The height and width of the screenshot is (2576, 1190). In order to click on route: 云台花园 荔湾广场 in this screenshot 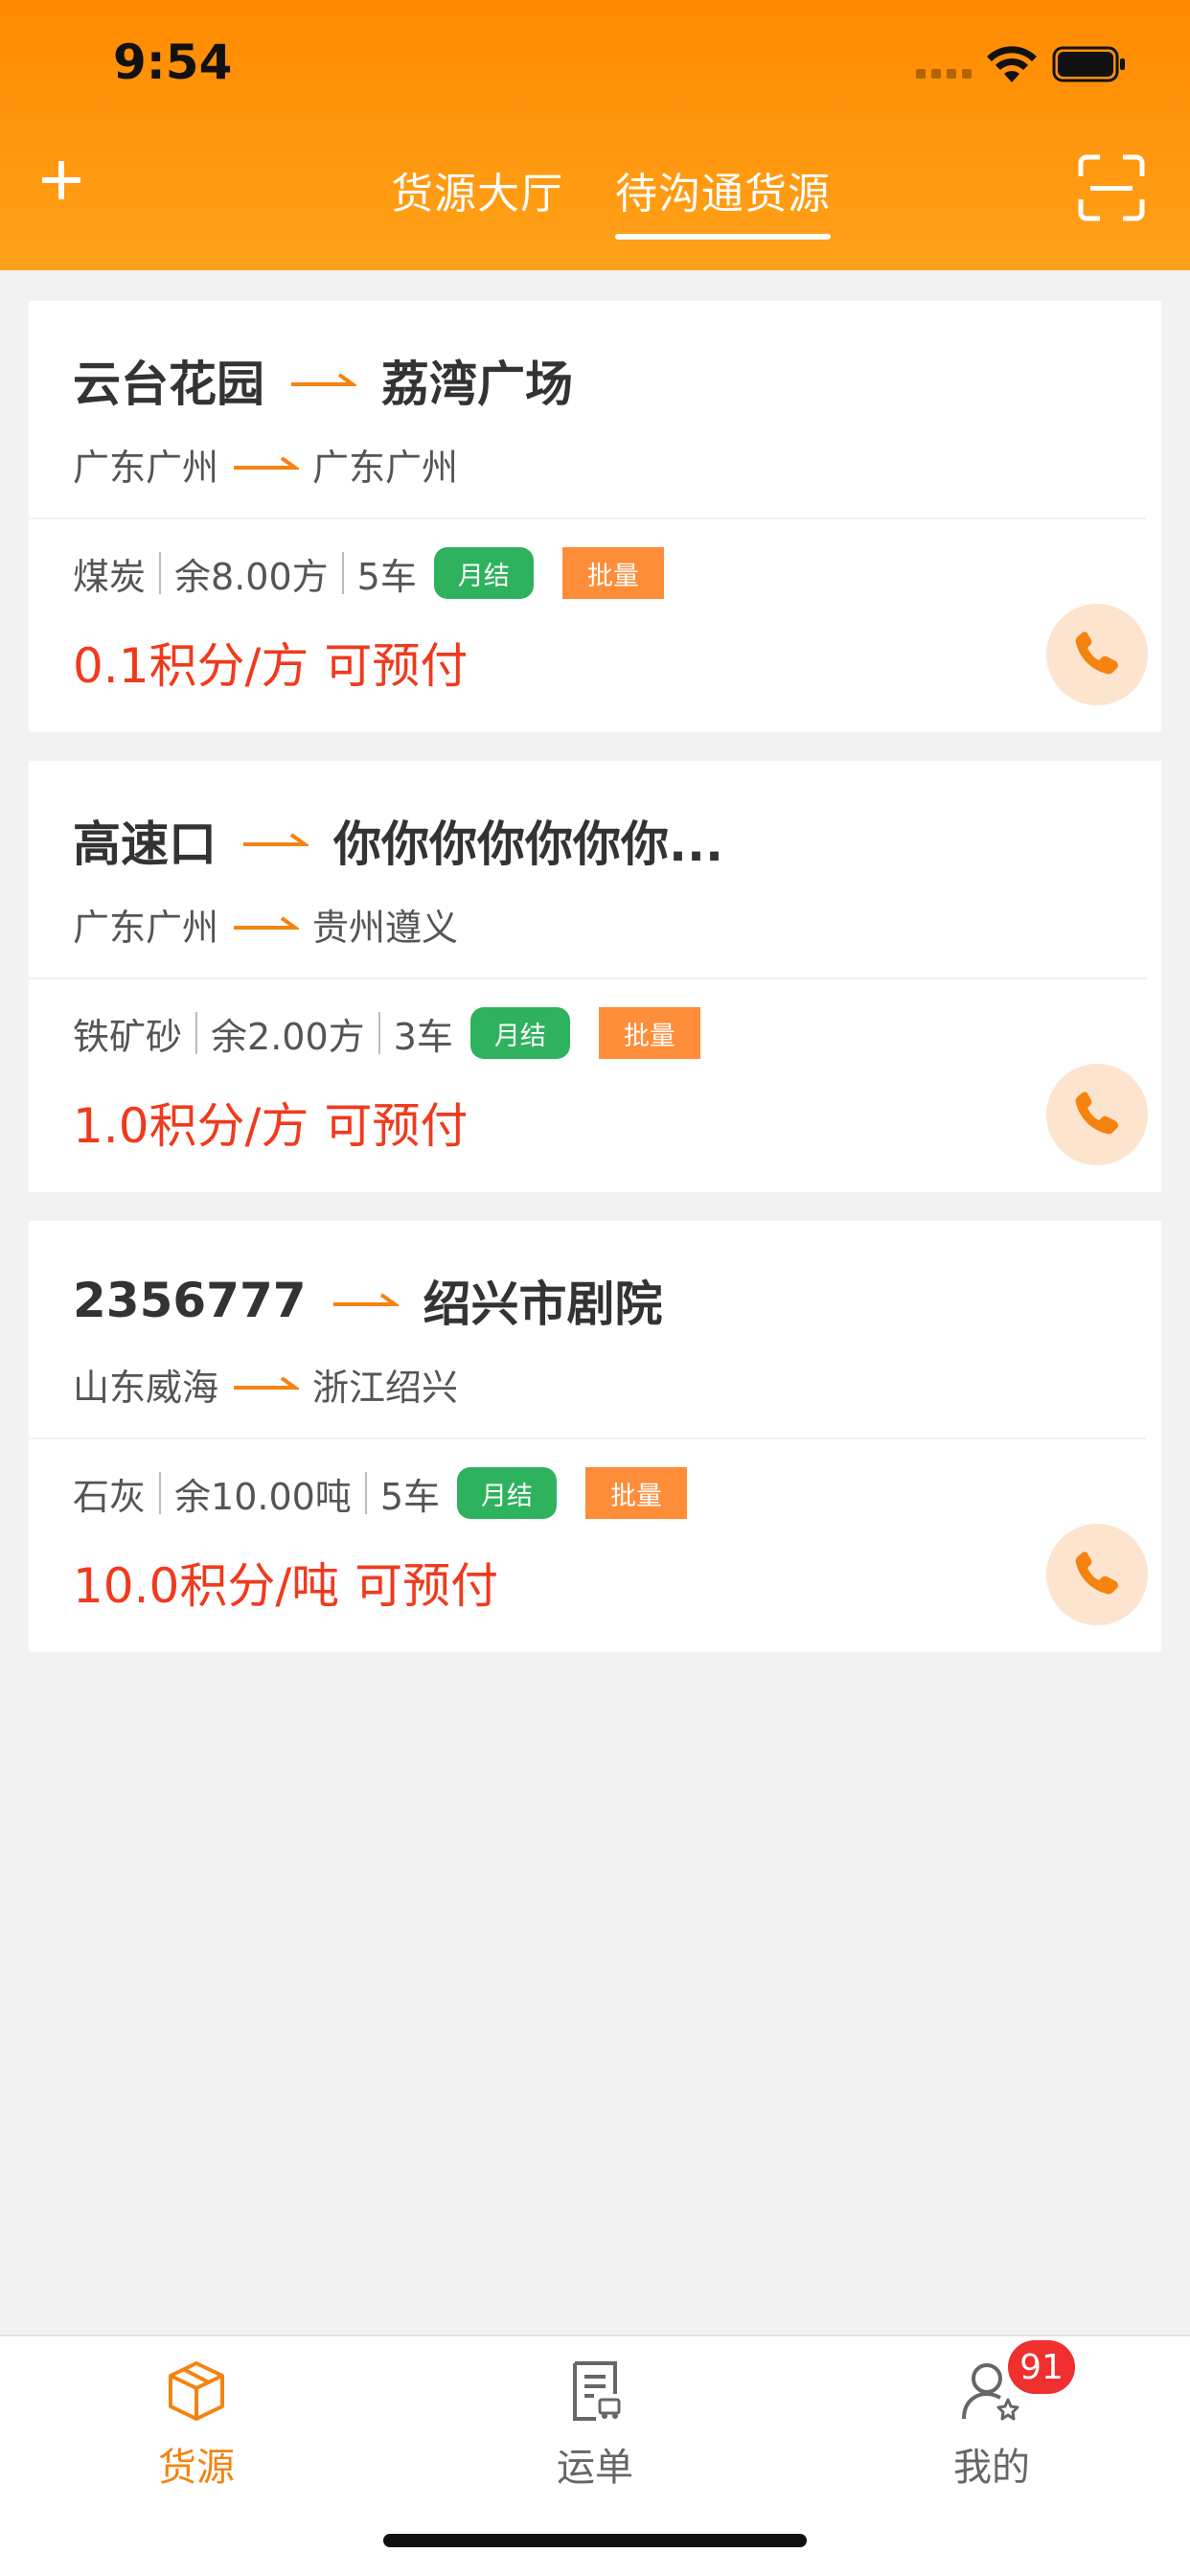, I will do `click(323, 380)`.